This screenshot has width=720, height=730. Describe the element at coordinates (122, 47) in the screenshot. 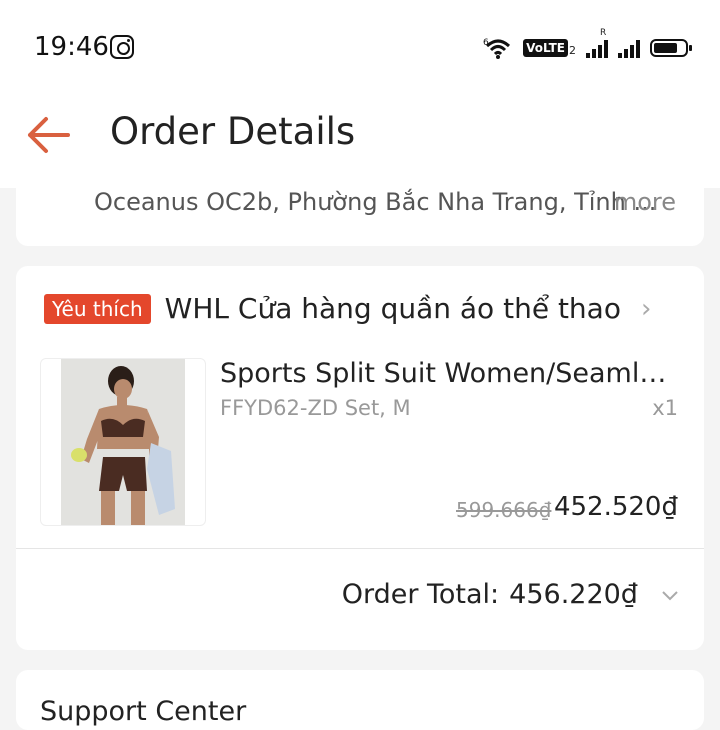

I see `instagram-icon` at that location.